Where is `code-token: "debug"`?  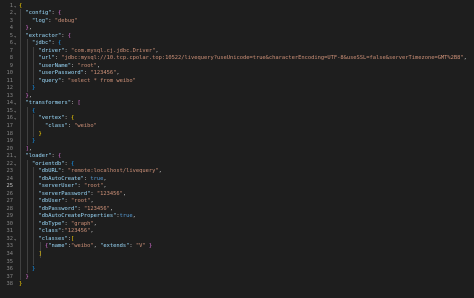
code-token: "debug" is located at coordinates (66, 20).